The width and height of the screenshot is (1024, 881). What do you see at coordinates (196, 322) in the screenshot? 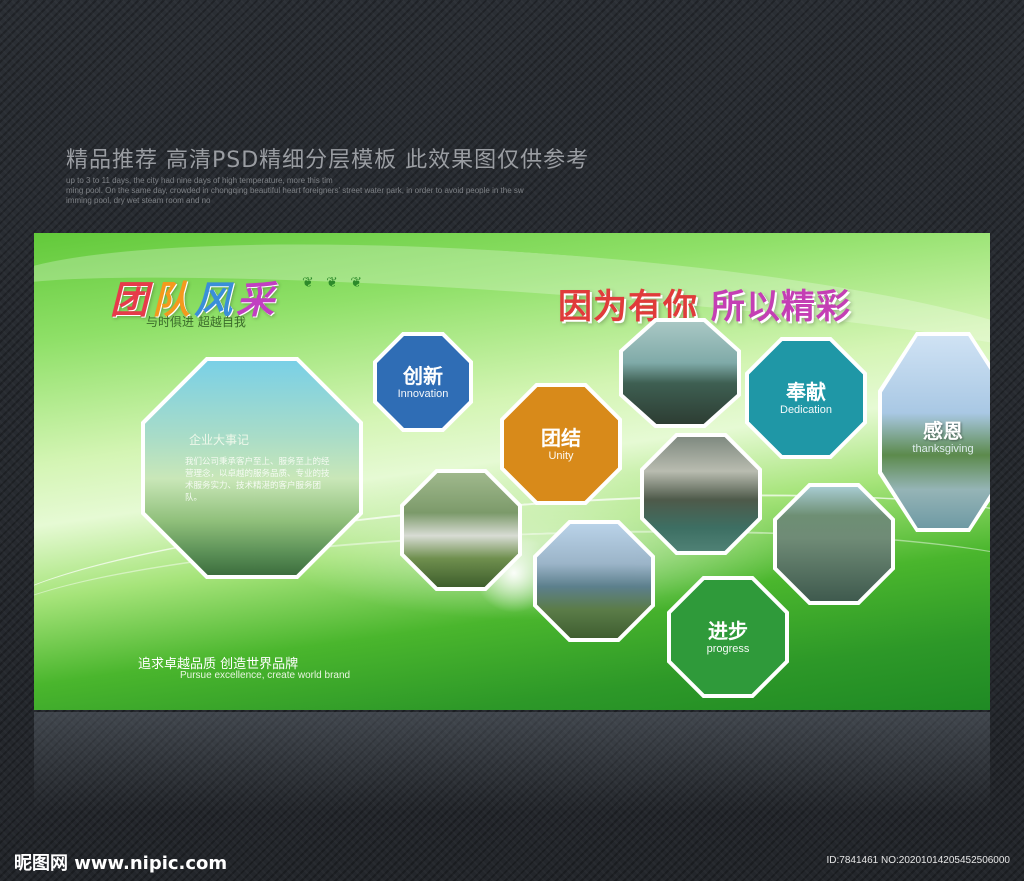
I see `team-subtitle: 与时俱进 超越自我` at bounding box center [196, 322].